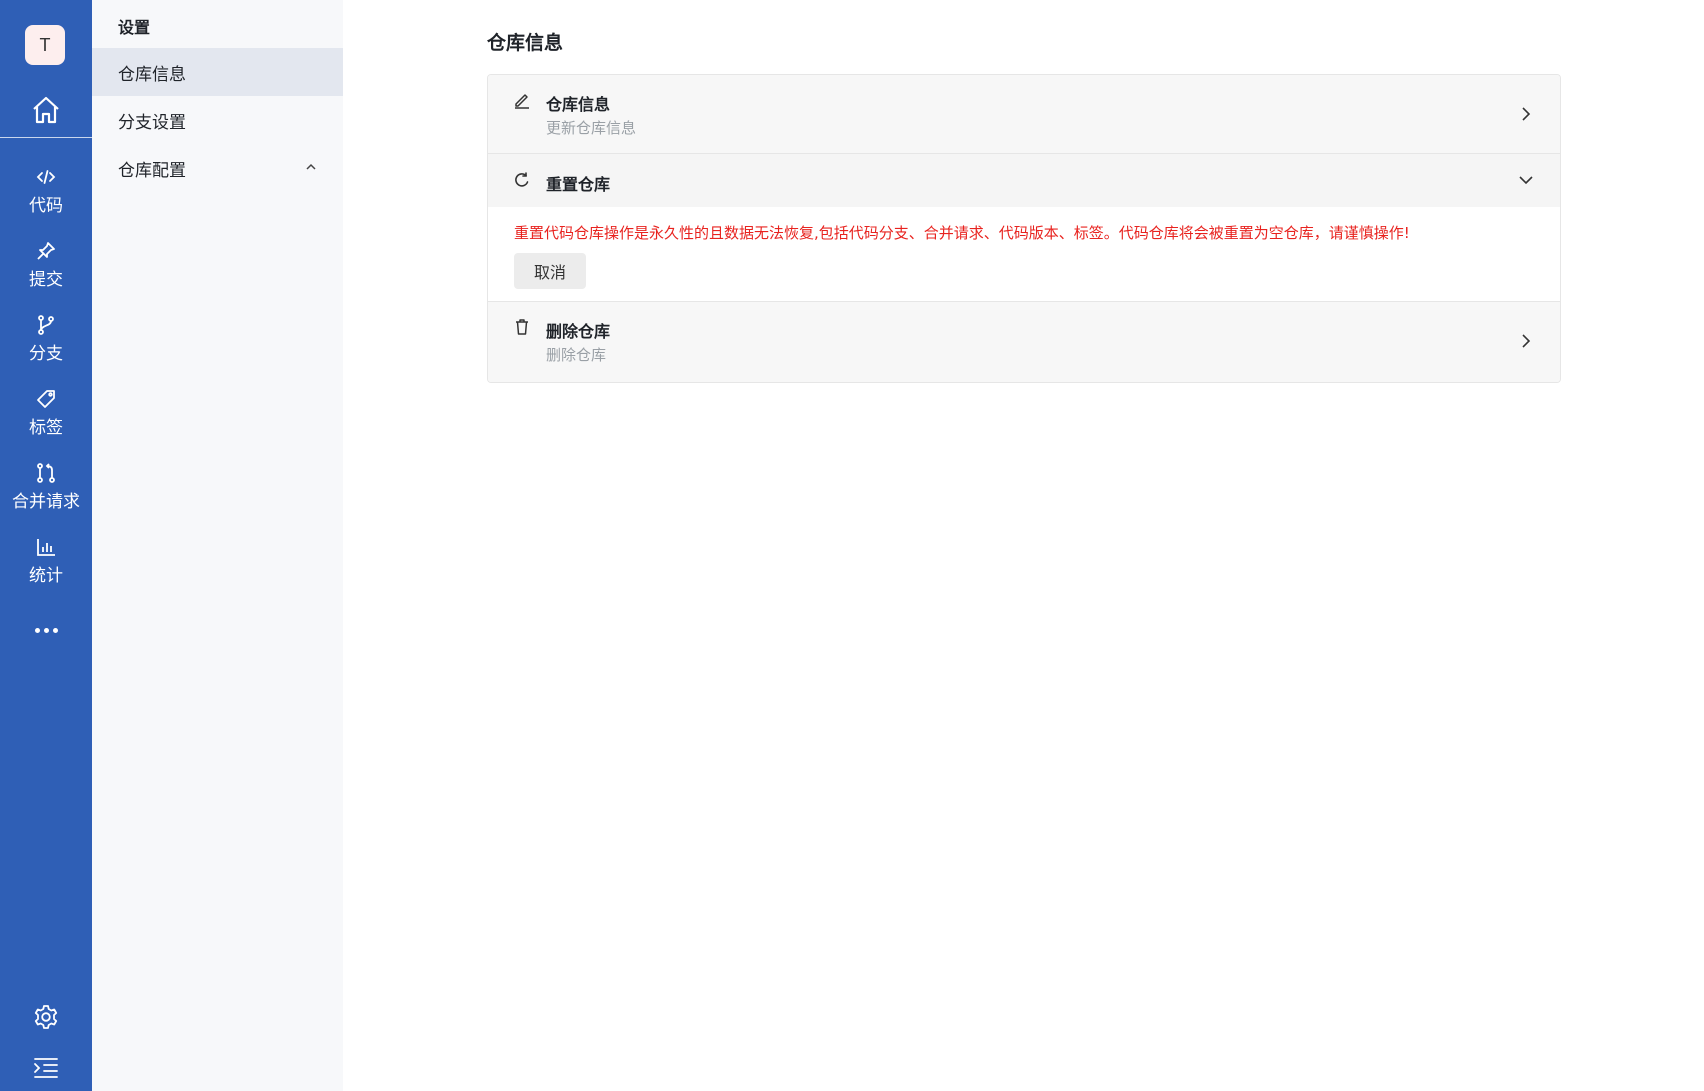 The image size is (1704, 1091). Describe the element at coordinates (46, 251) in the screenshot. I see `pin-icon` at that location.